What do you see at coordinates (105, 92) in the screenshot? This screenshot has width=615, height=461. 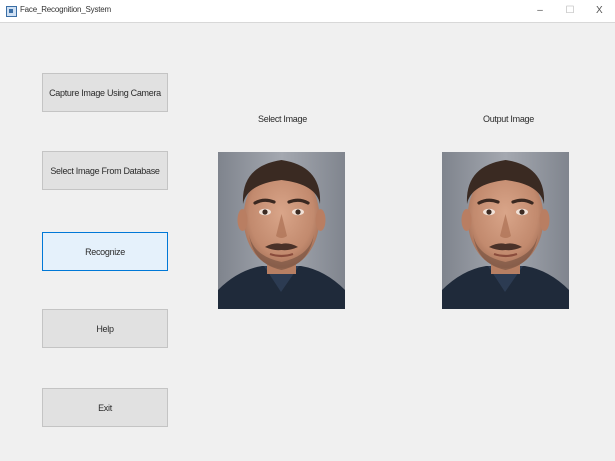 I see `capture-image-button: Capture Image Using Camera` at bounding box center [105, 92].